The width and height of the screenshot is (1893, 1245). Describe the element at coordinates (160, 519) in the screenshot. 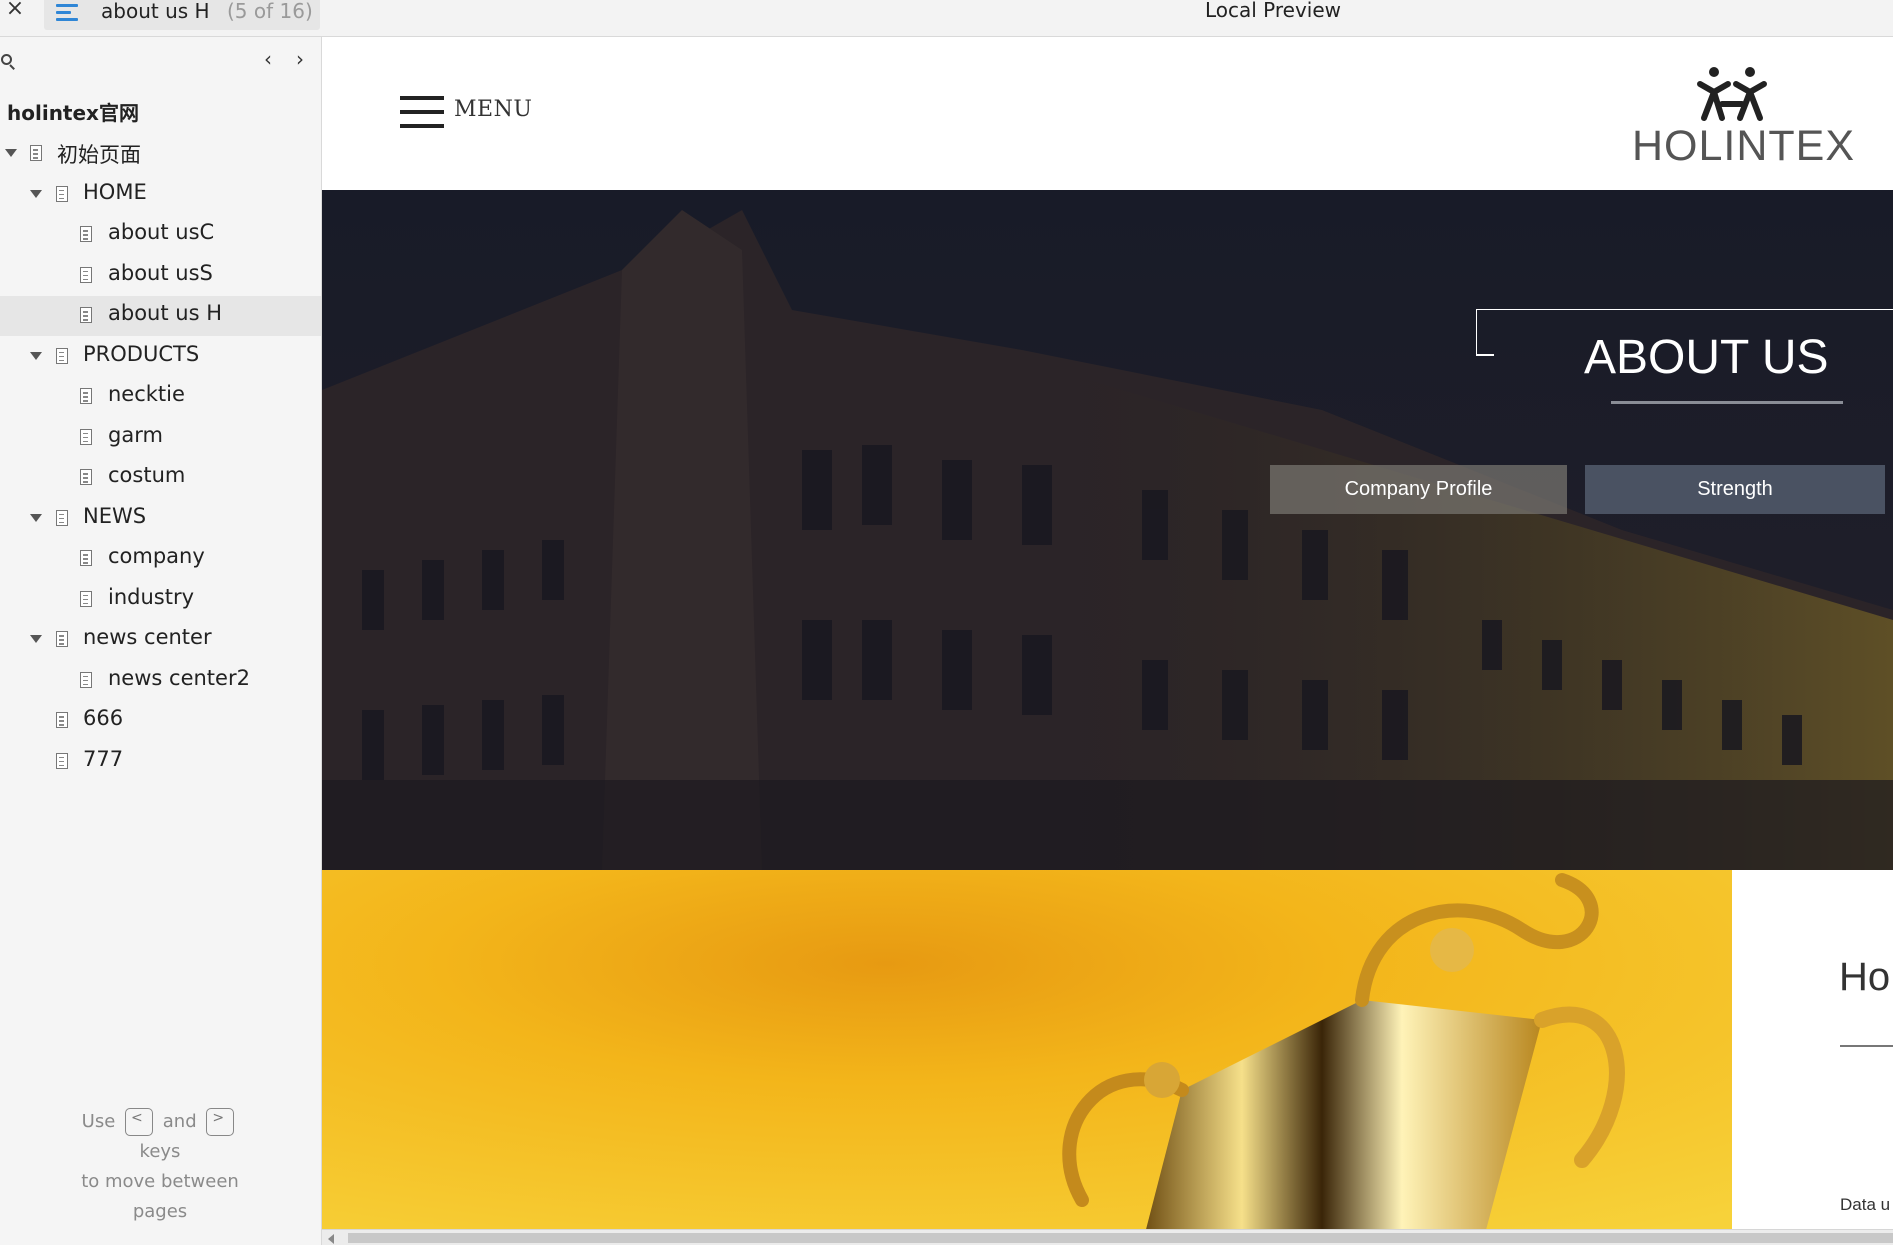

I see `tree-item: NEWS` at that location.